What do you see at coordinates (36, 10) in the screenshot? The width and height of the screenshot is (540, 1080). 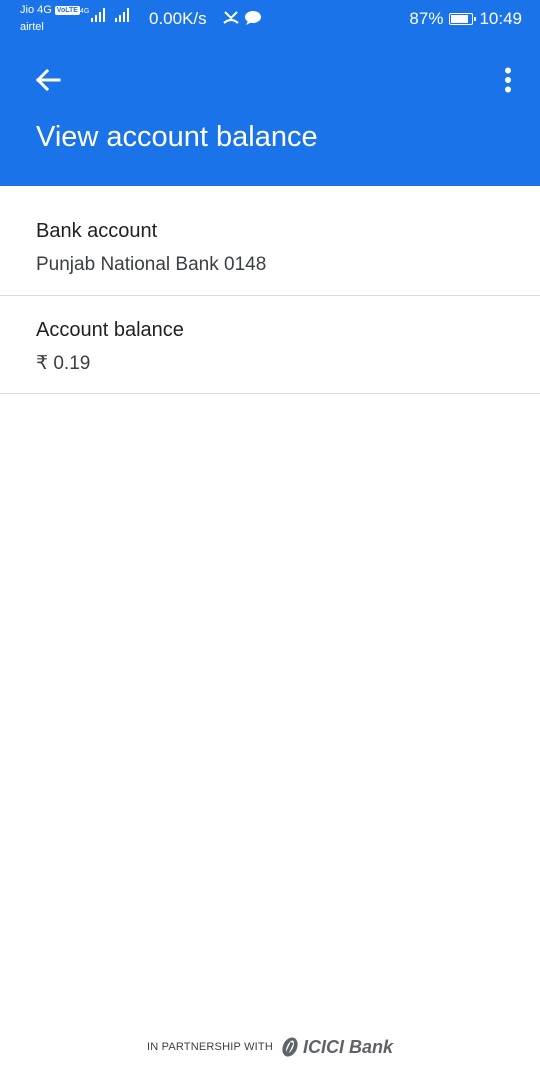 I see `carrier-primary: Jio 4G` at bounding box center [36, 10].